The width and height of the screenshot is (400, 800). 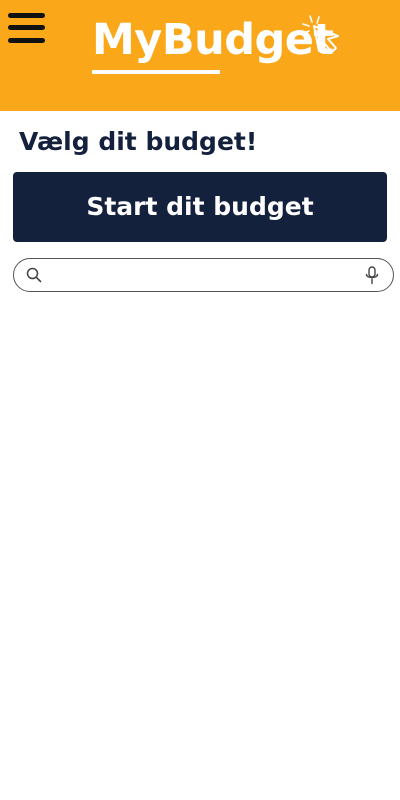 I want to click on logo-text: MyBudget, so click(x=213, y=40).